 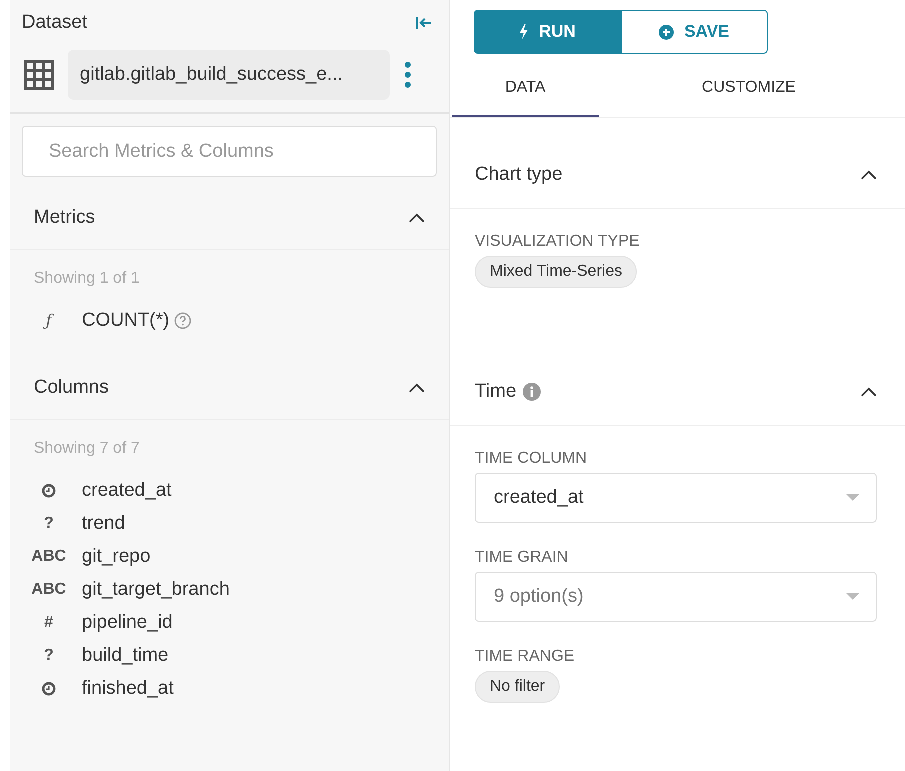 I want to click on section-heading: Columns, so click(x=71, y=388).